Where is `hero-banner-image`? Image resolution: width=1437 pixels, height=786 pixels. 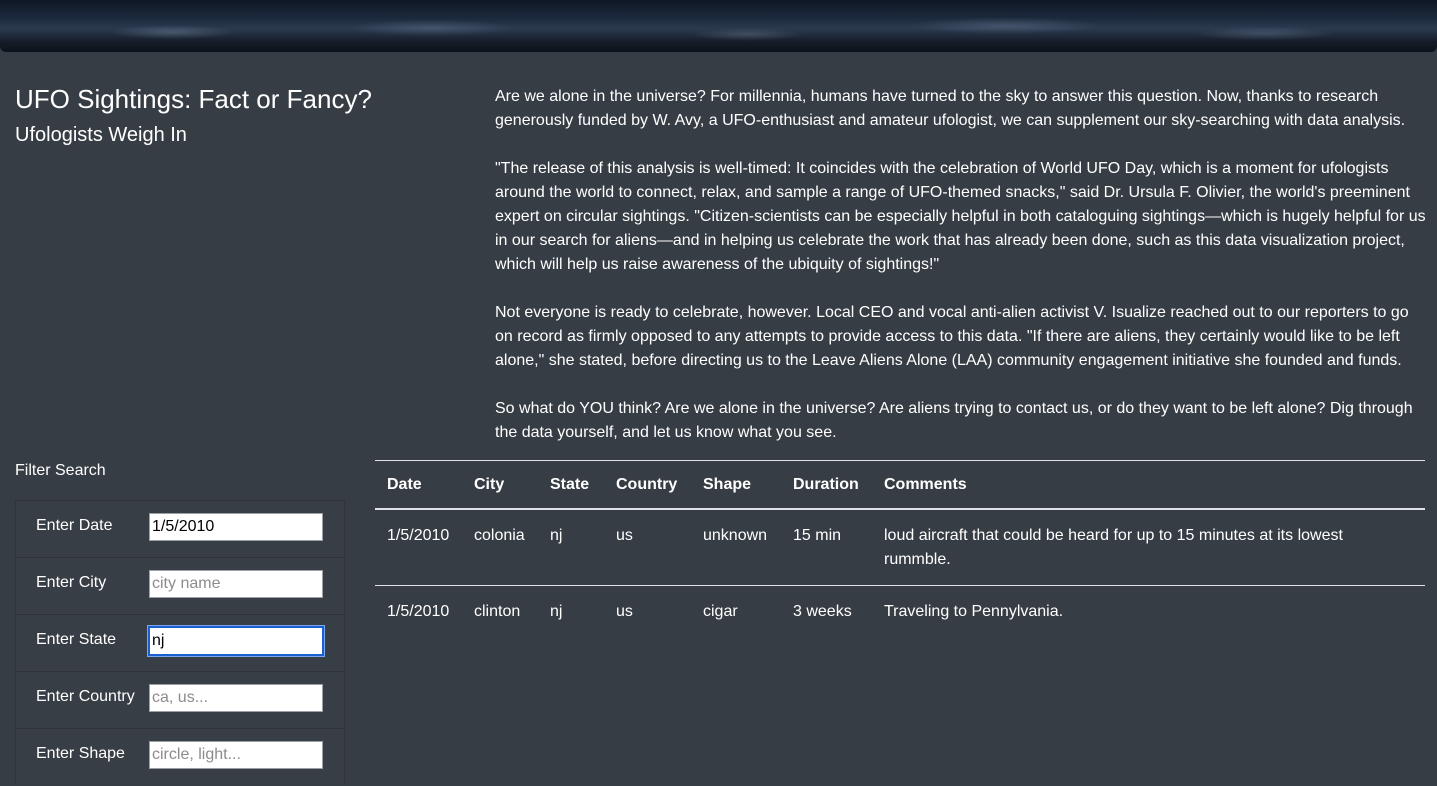 hero-banner-image is located at coordinates (718, 26).